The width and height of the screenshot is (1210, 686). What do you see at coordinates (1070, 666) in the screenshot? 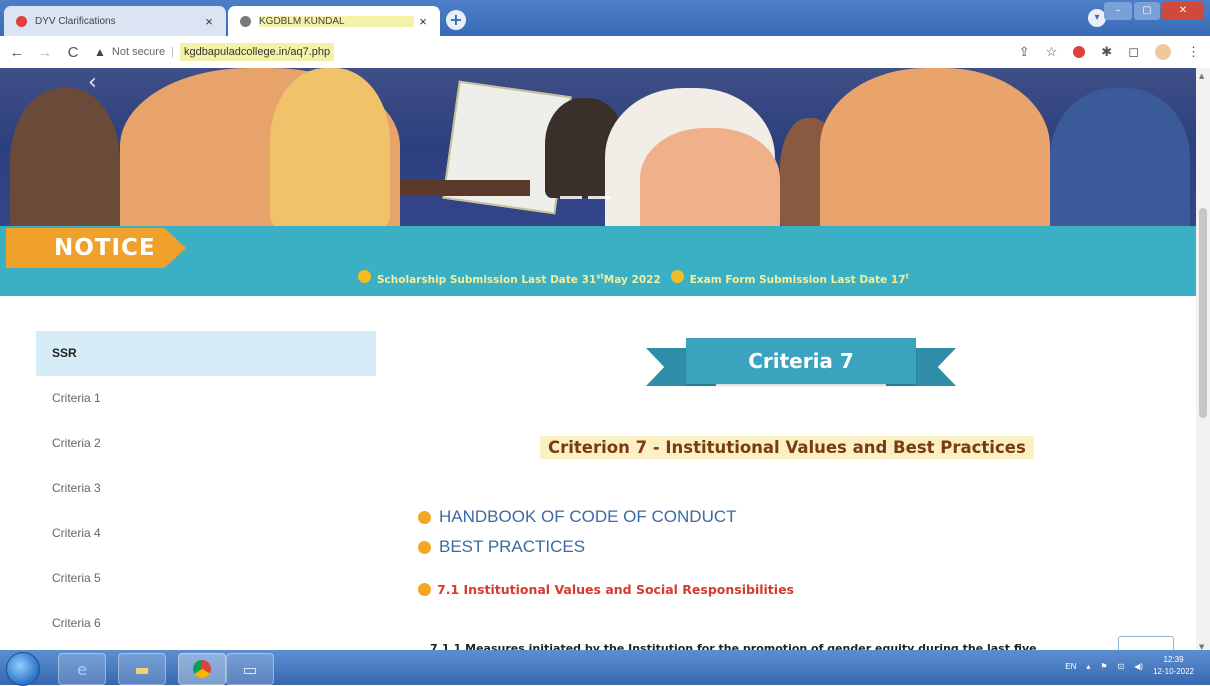
I see `language-indicator: EN` at bounding box center [1070, 666].